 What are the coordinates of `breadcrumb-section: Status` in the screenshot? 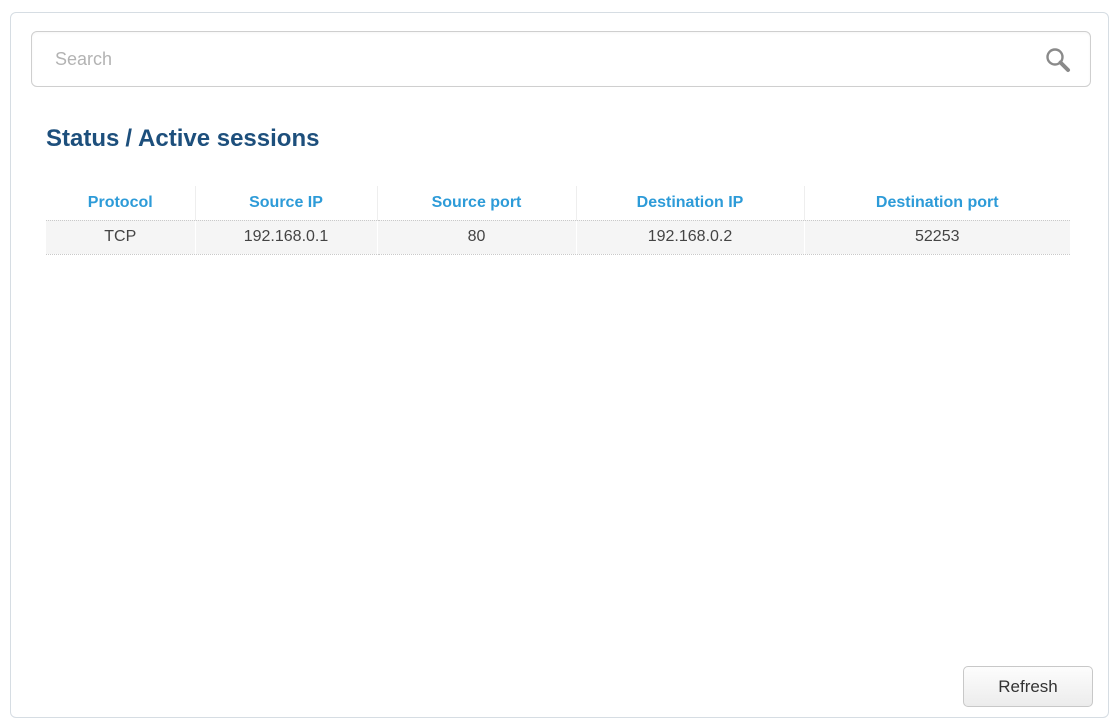 It's located at (83, 138).